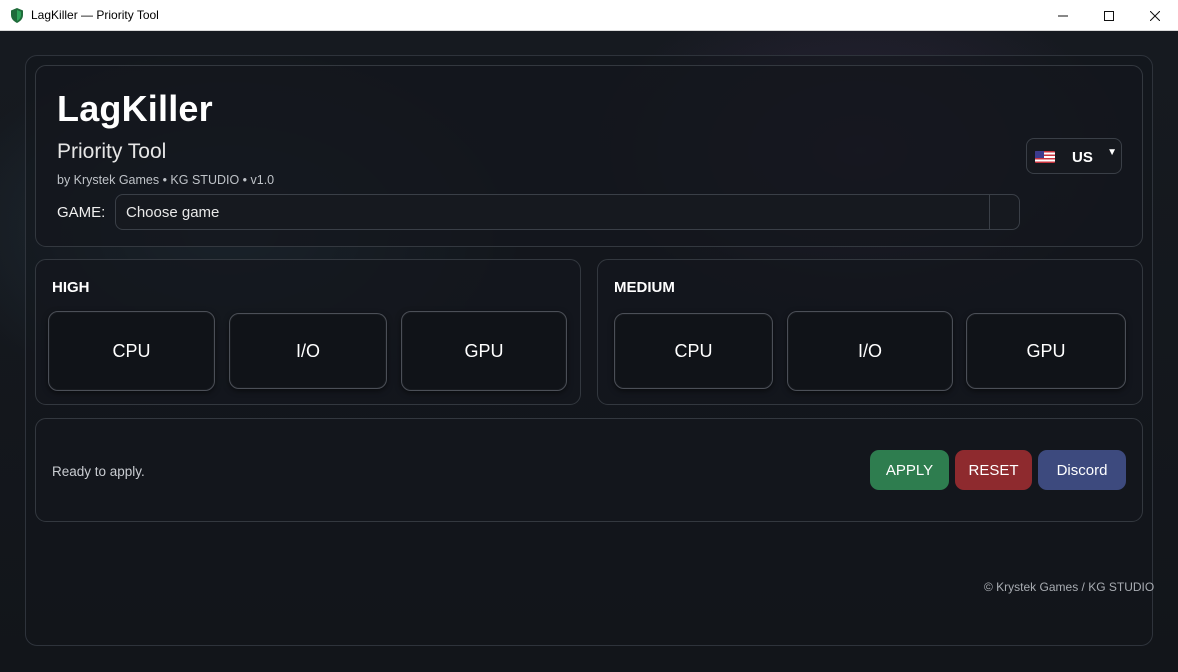  I want to click on close-icon, so click(1155, 15).